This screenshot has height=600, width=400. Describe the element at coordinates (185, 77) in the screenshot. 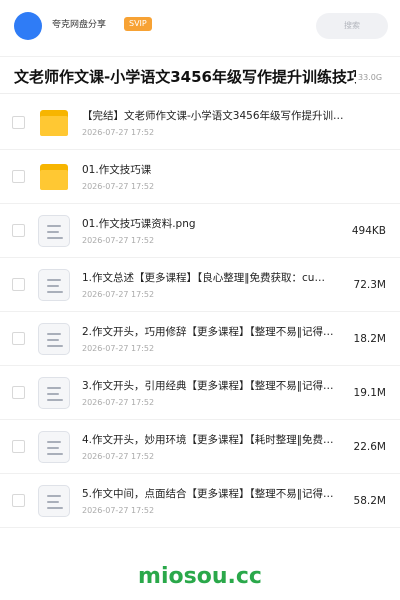

I see `page-title: 文老师作文课-小学语文3456年级写作提升训练技巧` at that location.